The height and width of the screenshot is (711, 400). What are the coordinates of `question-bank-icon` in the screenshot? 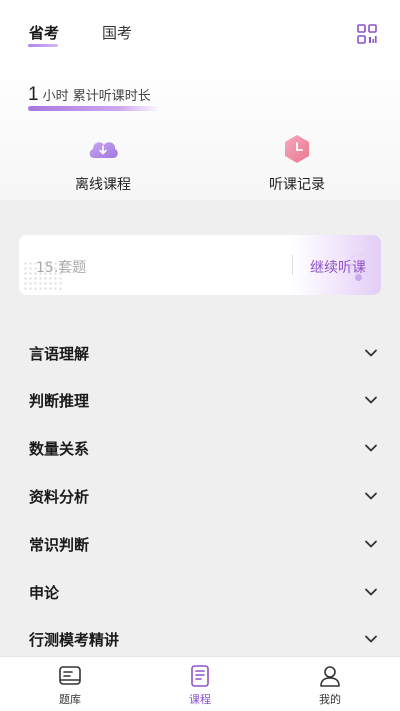 It's located at (70, 675).